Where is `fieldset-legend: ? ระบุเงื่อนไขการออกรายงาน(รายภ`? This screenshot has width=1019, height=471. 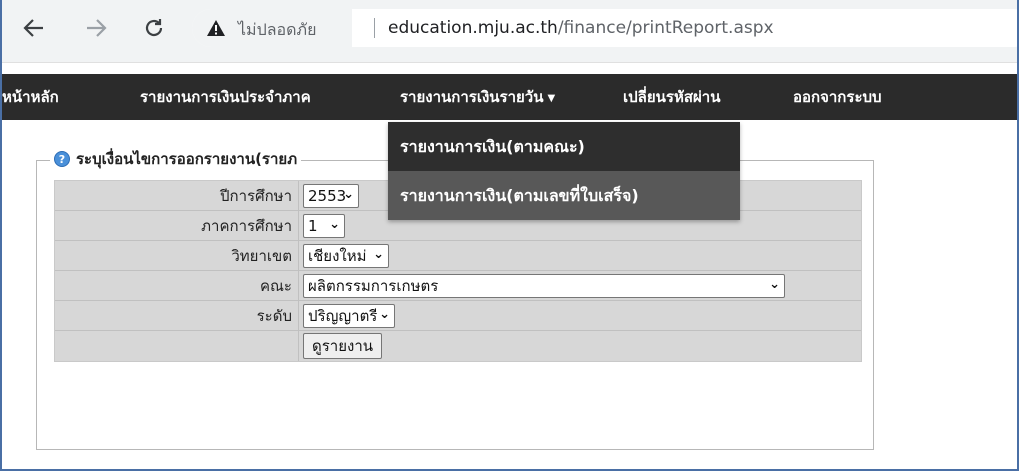
fieldset-legend: ? ระบุเงื่อนไขการออกรายงาน(รายภ is located at coordinates (176, 159).